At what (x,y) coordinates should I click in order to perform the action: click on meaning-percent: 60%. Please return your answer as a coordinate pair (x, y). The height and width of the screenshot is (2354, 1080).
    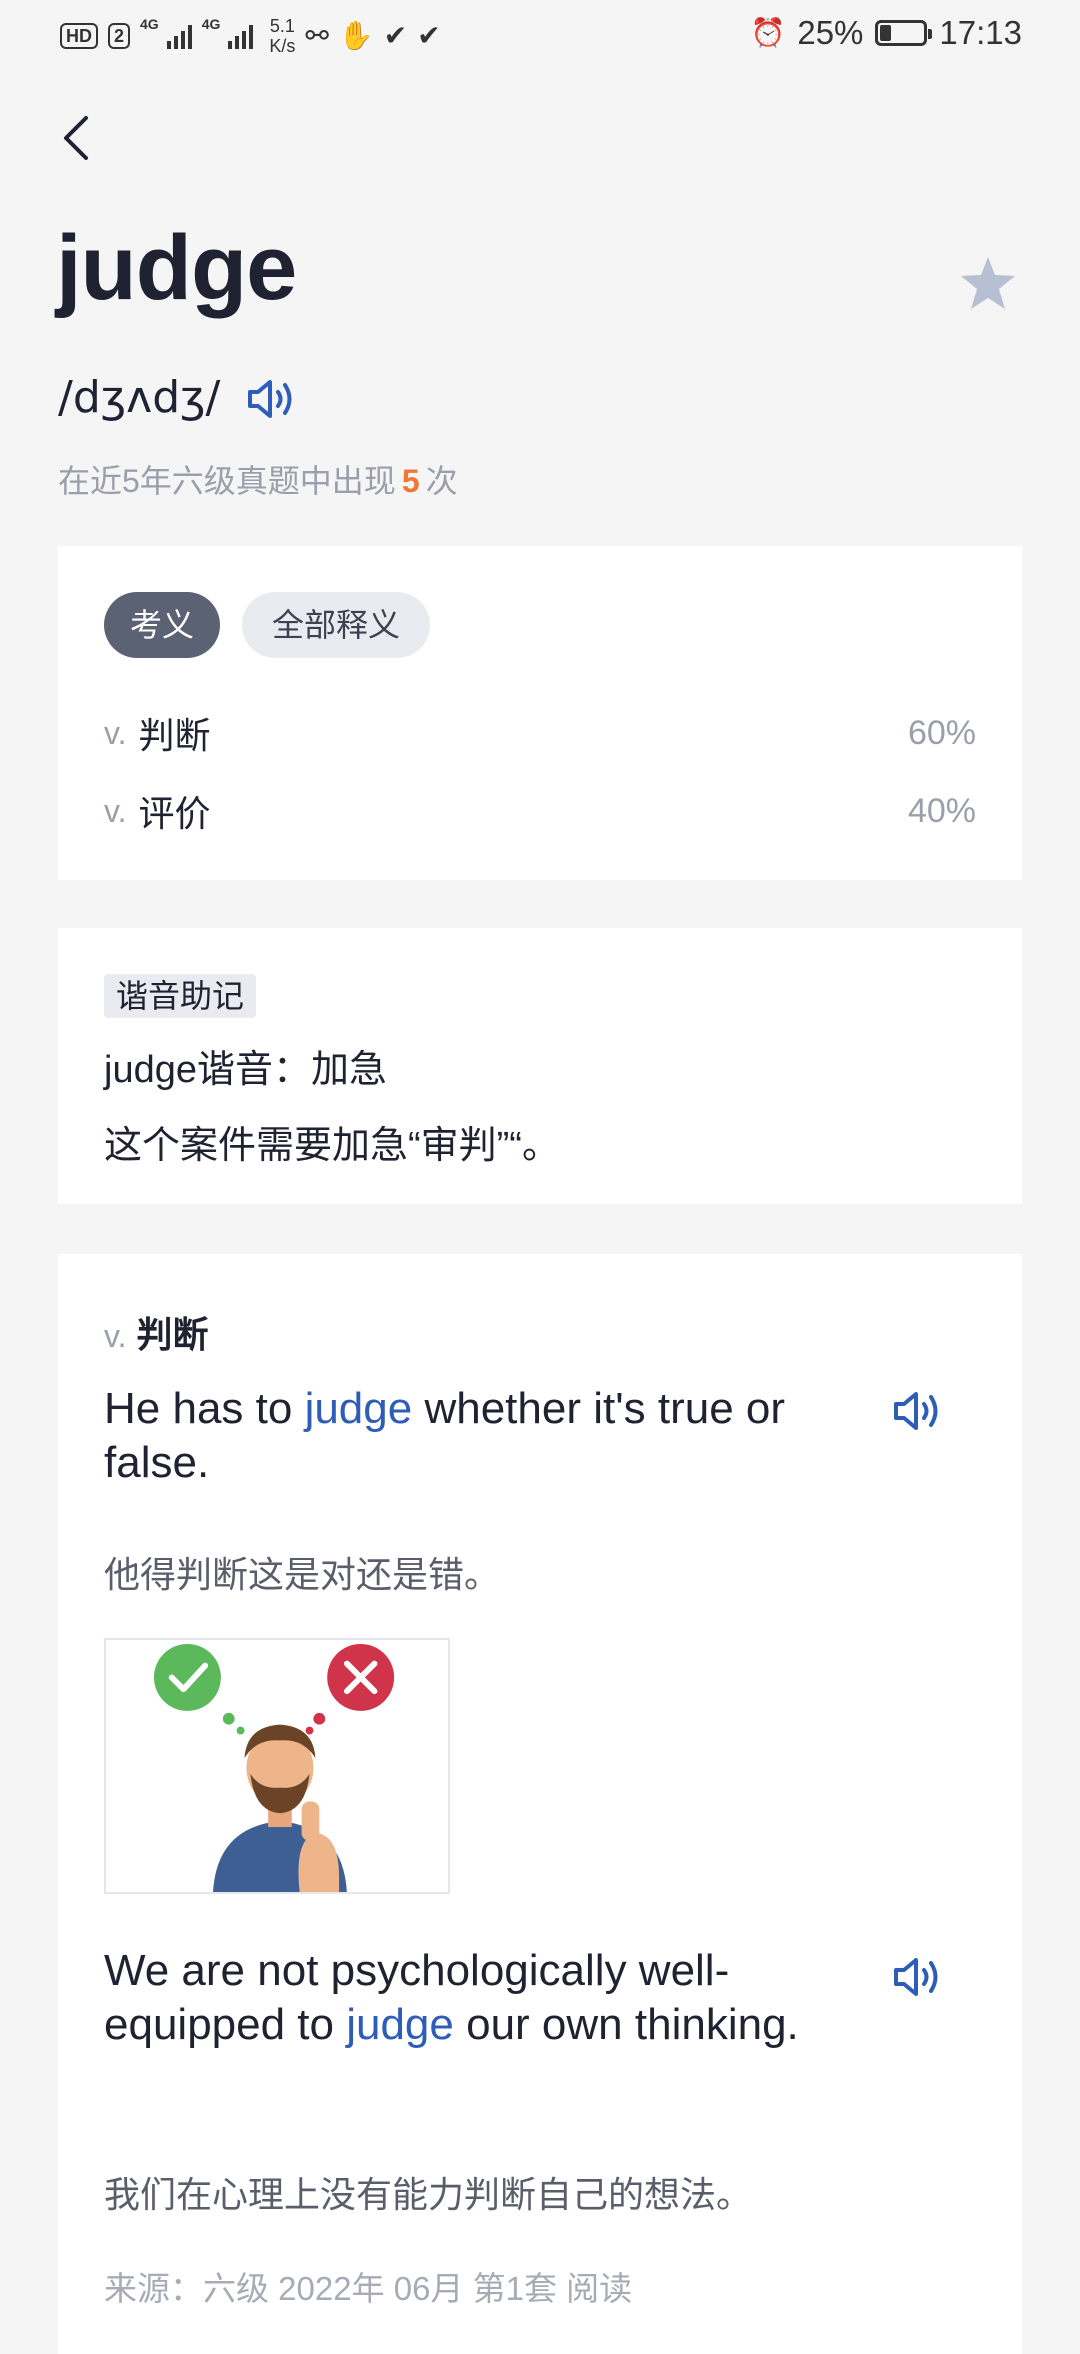
    Looking at the image, I should click on (941, 732).